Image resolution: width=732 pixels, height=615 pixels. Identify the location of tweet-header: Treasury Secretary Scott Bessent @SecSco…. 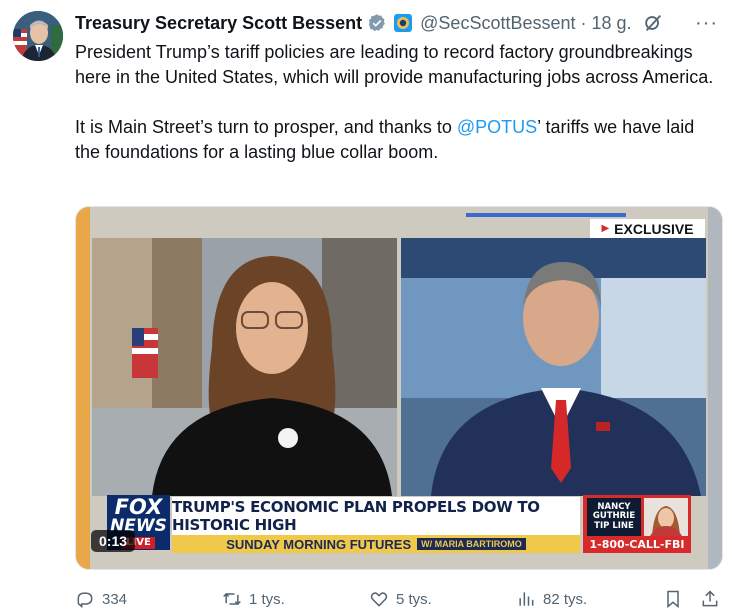
(398, 23).